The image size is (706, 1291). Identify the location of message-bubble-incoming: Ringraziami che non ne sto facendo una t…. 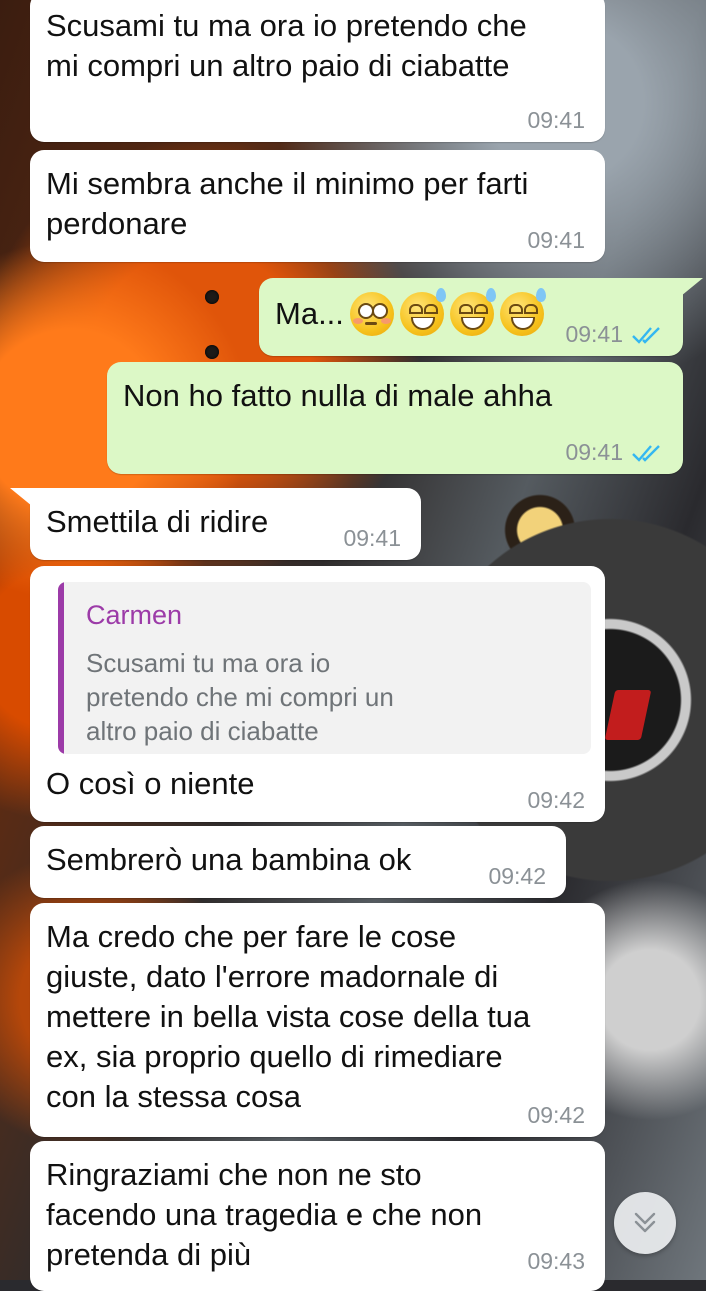
(317, 1216).